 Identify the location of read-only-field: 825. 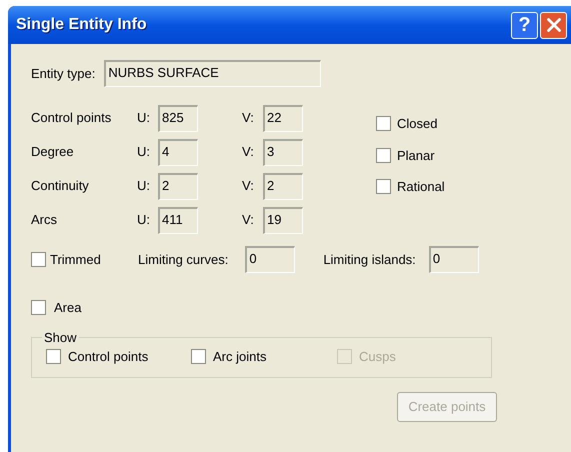
(178, 118).